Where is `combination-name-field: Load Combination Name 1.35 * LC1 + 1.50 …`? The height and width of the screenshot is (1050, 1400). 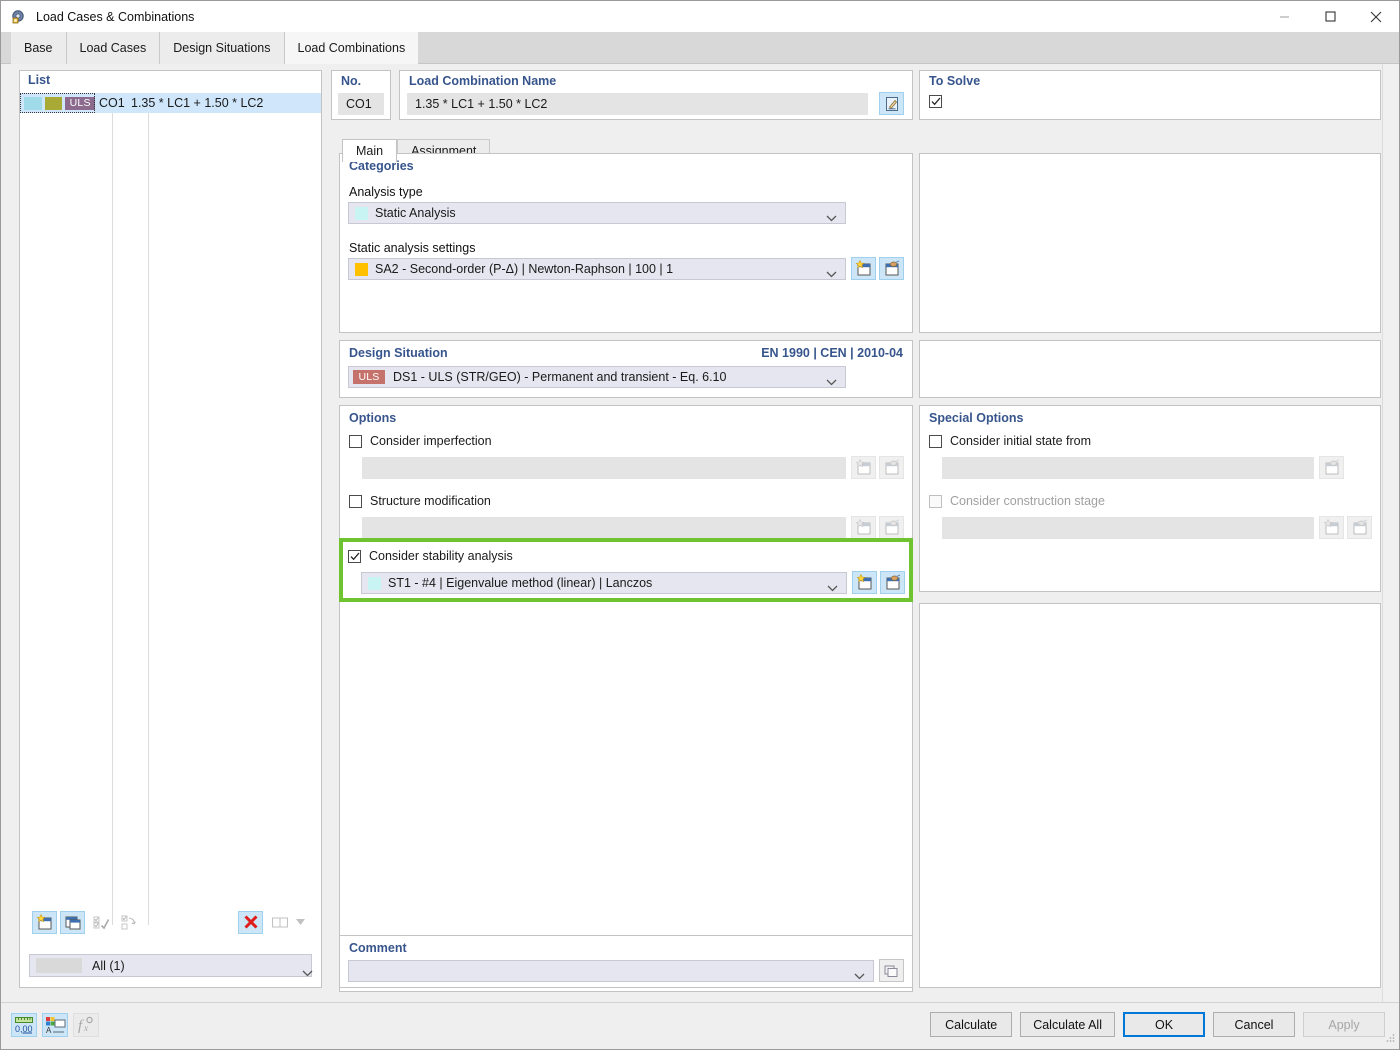
combination-name-field: Load Combination Name 1.35 * LC1 + 1.50 … is located at coordinates (656, 95).